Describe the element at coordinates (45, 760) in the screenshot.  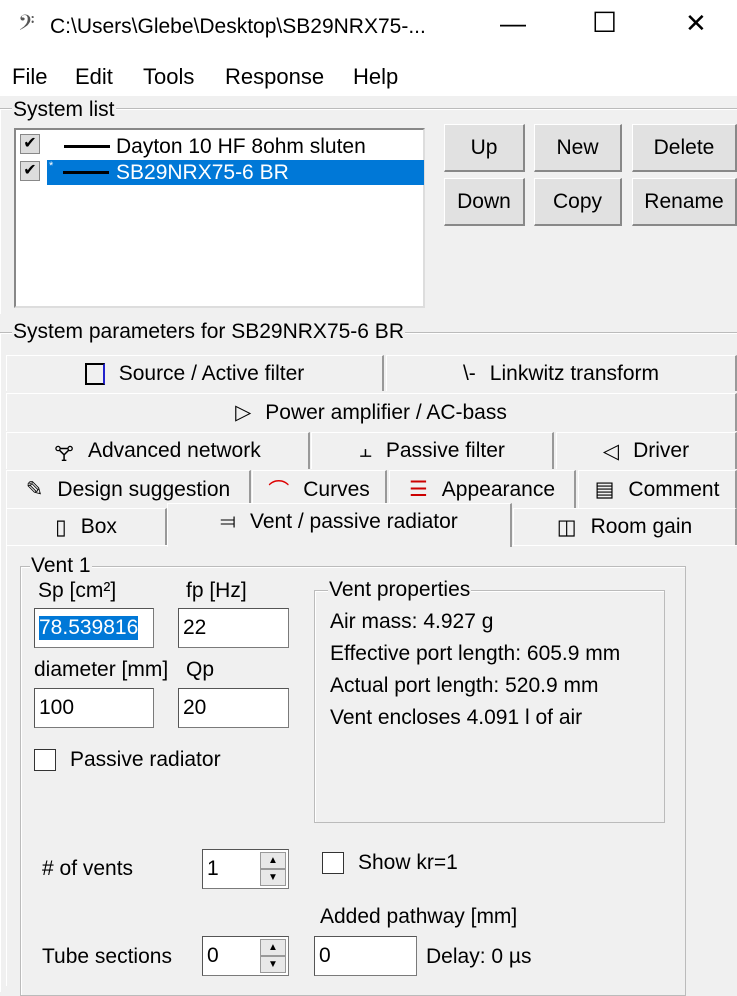
I see `passive-radiator-checkbox` at that location.